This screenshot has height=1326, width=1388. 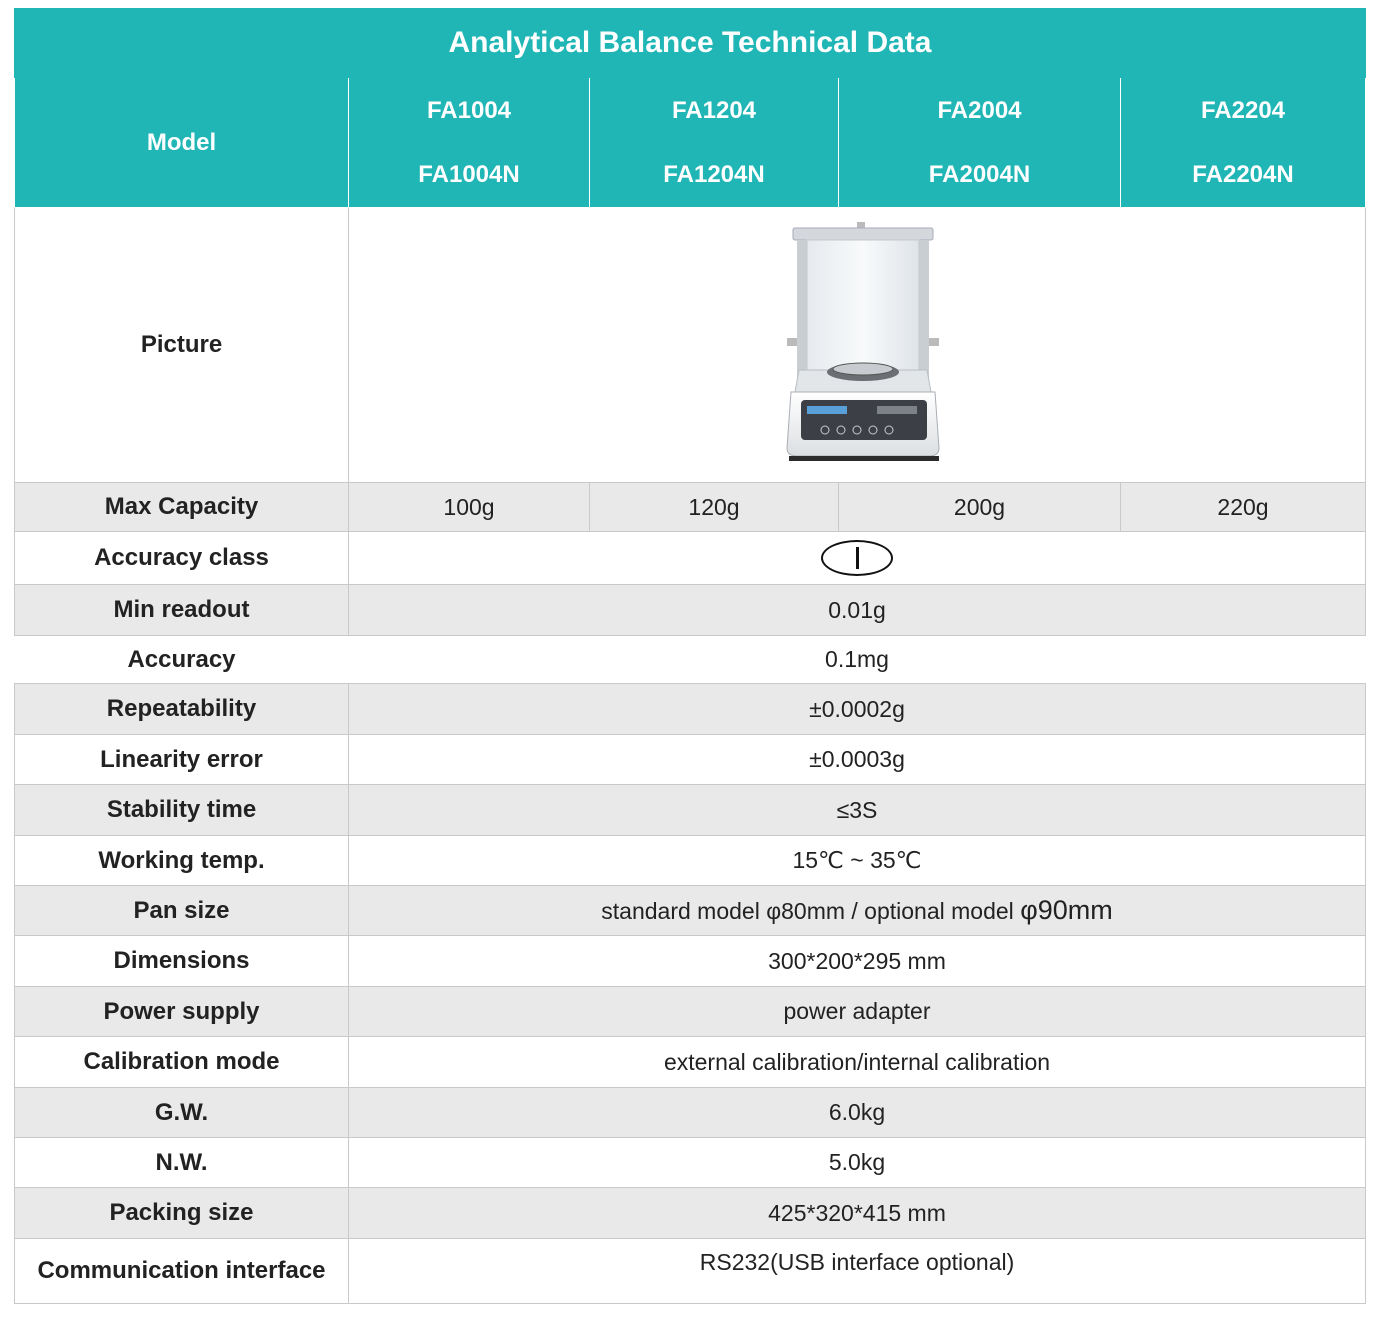 I want to click on repeatability-label: Repeatability, so click(x=181, y=709).